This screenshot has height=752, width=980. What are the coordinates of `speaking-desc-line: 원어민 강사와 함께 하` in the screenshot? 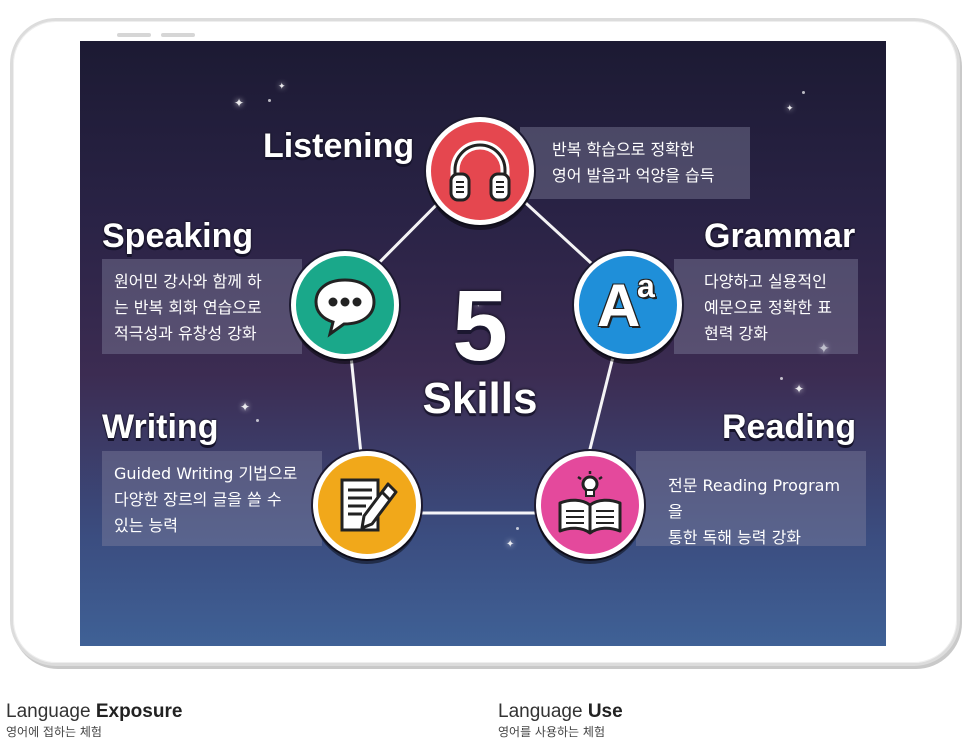 It's located at (188, 281).